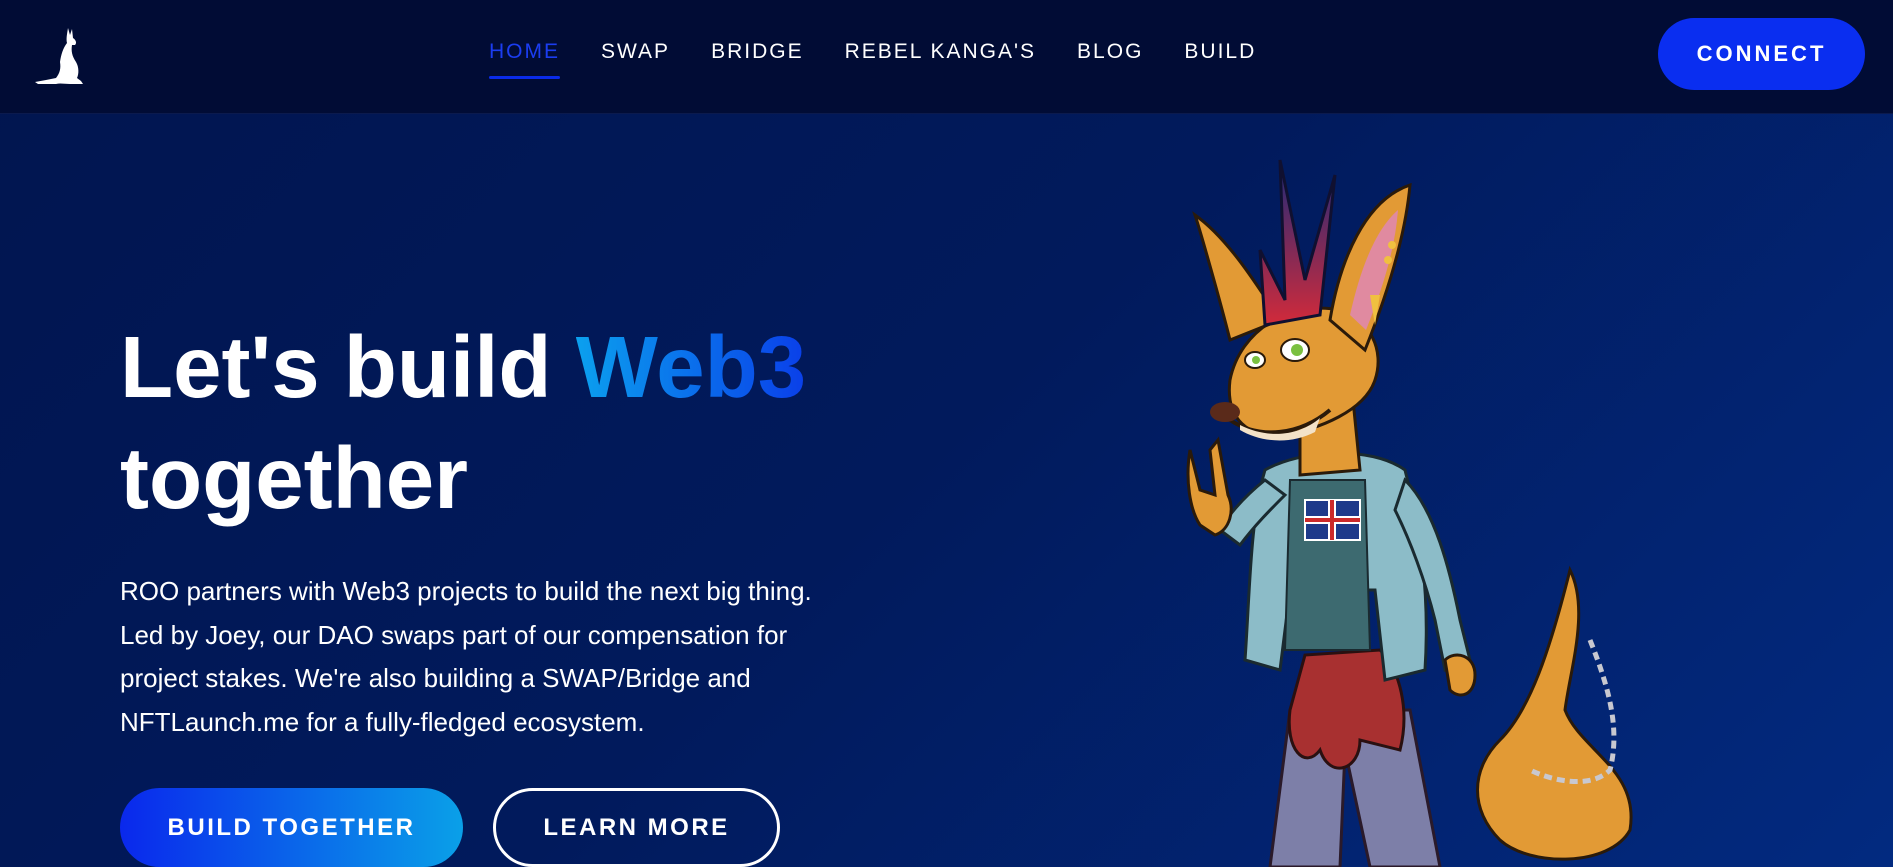 The width and height of the screenshot is (1893, 867). I want to click on nav-bridge: BRIDGE, so click(757, 60).